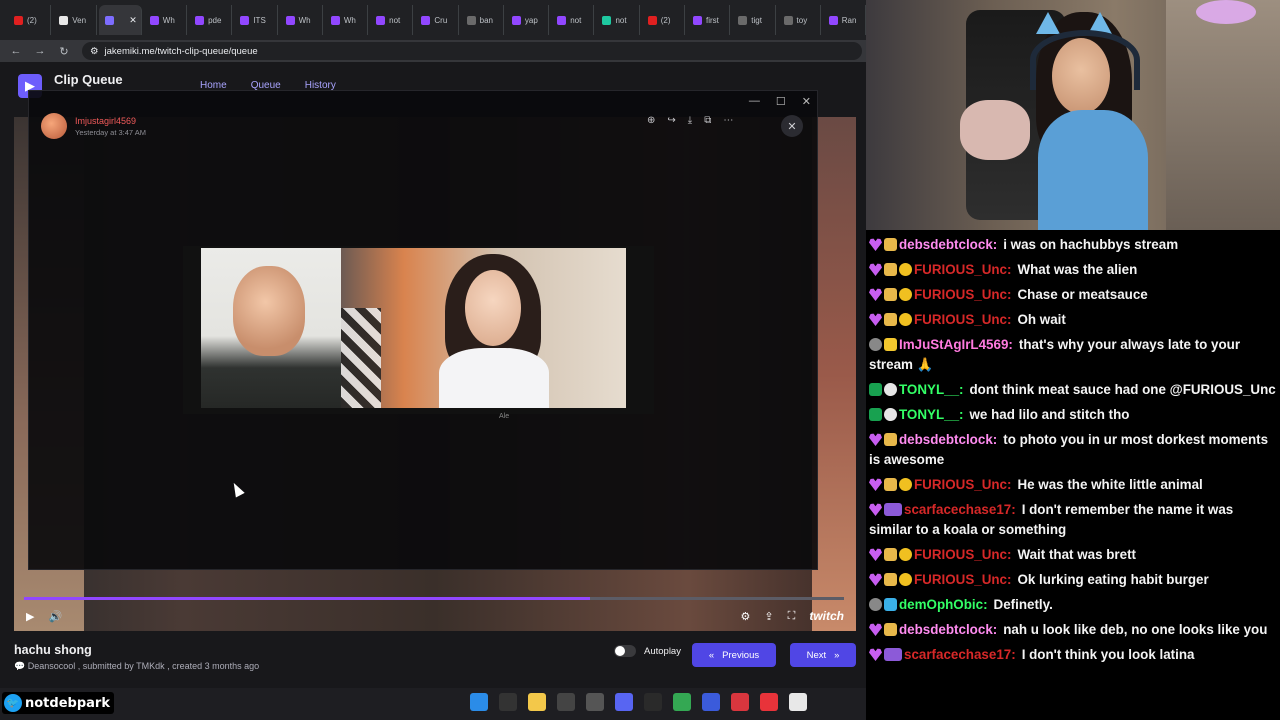  Describe the element at coordinates (769, 702) in the screenshot. I see `app-icon-red-active` at that location.